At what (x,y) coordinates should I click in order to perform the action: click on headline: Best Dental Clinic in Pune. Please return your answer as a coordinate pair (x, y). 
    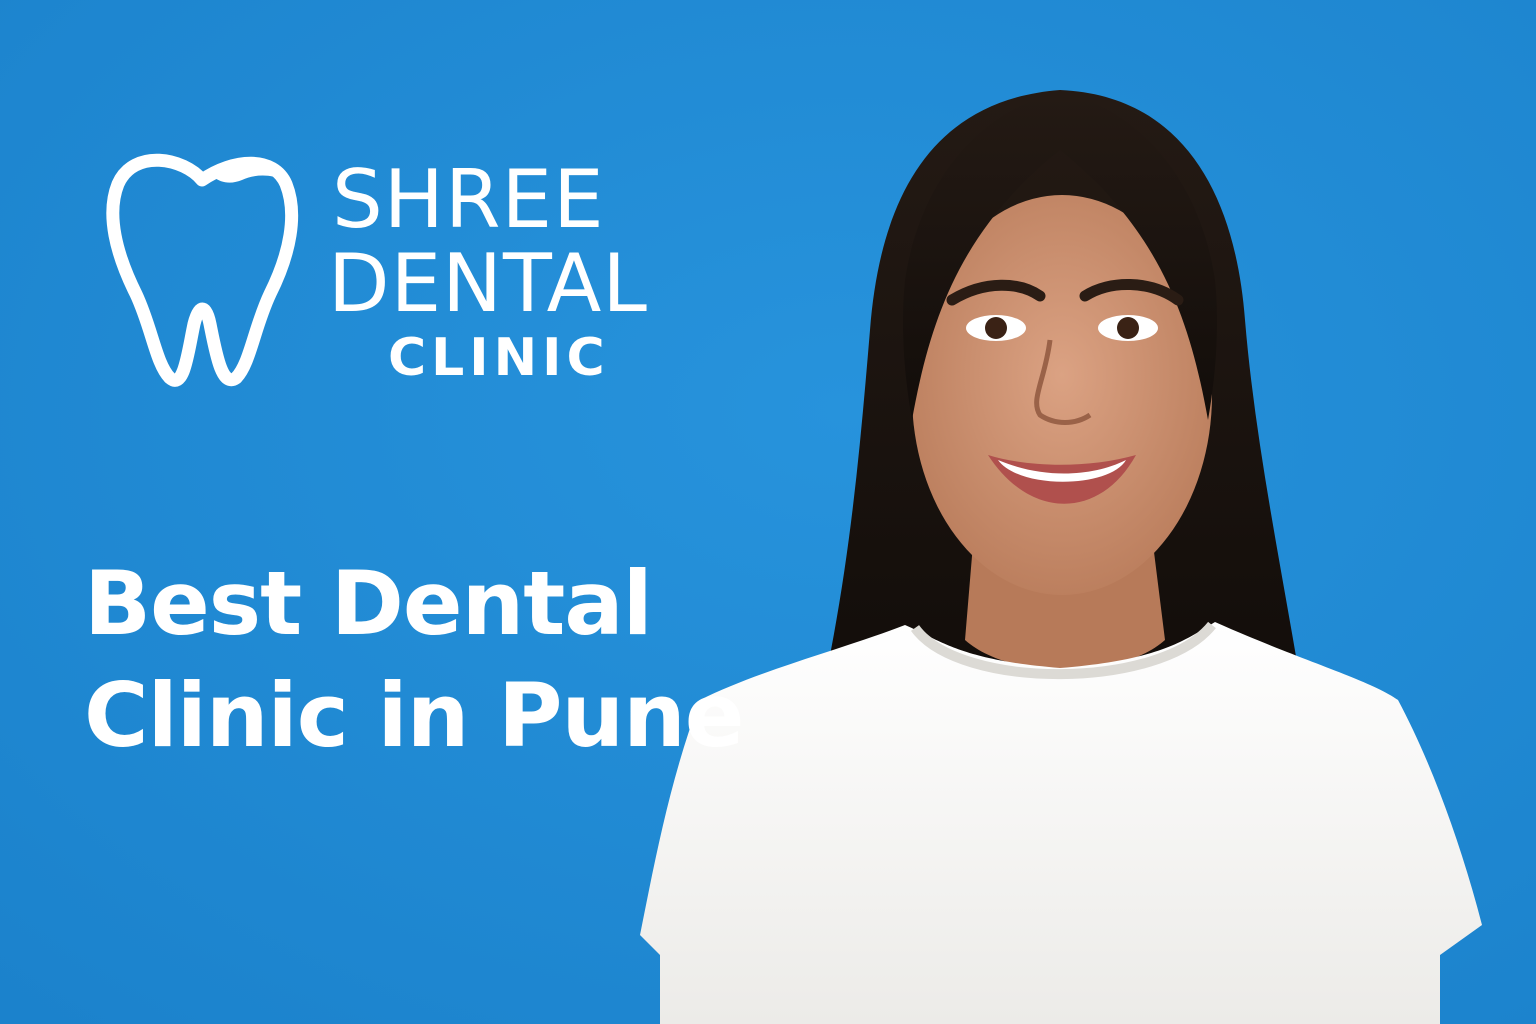
    Looking at the image, I should click on (414, 660).